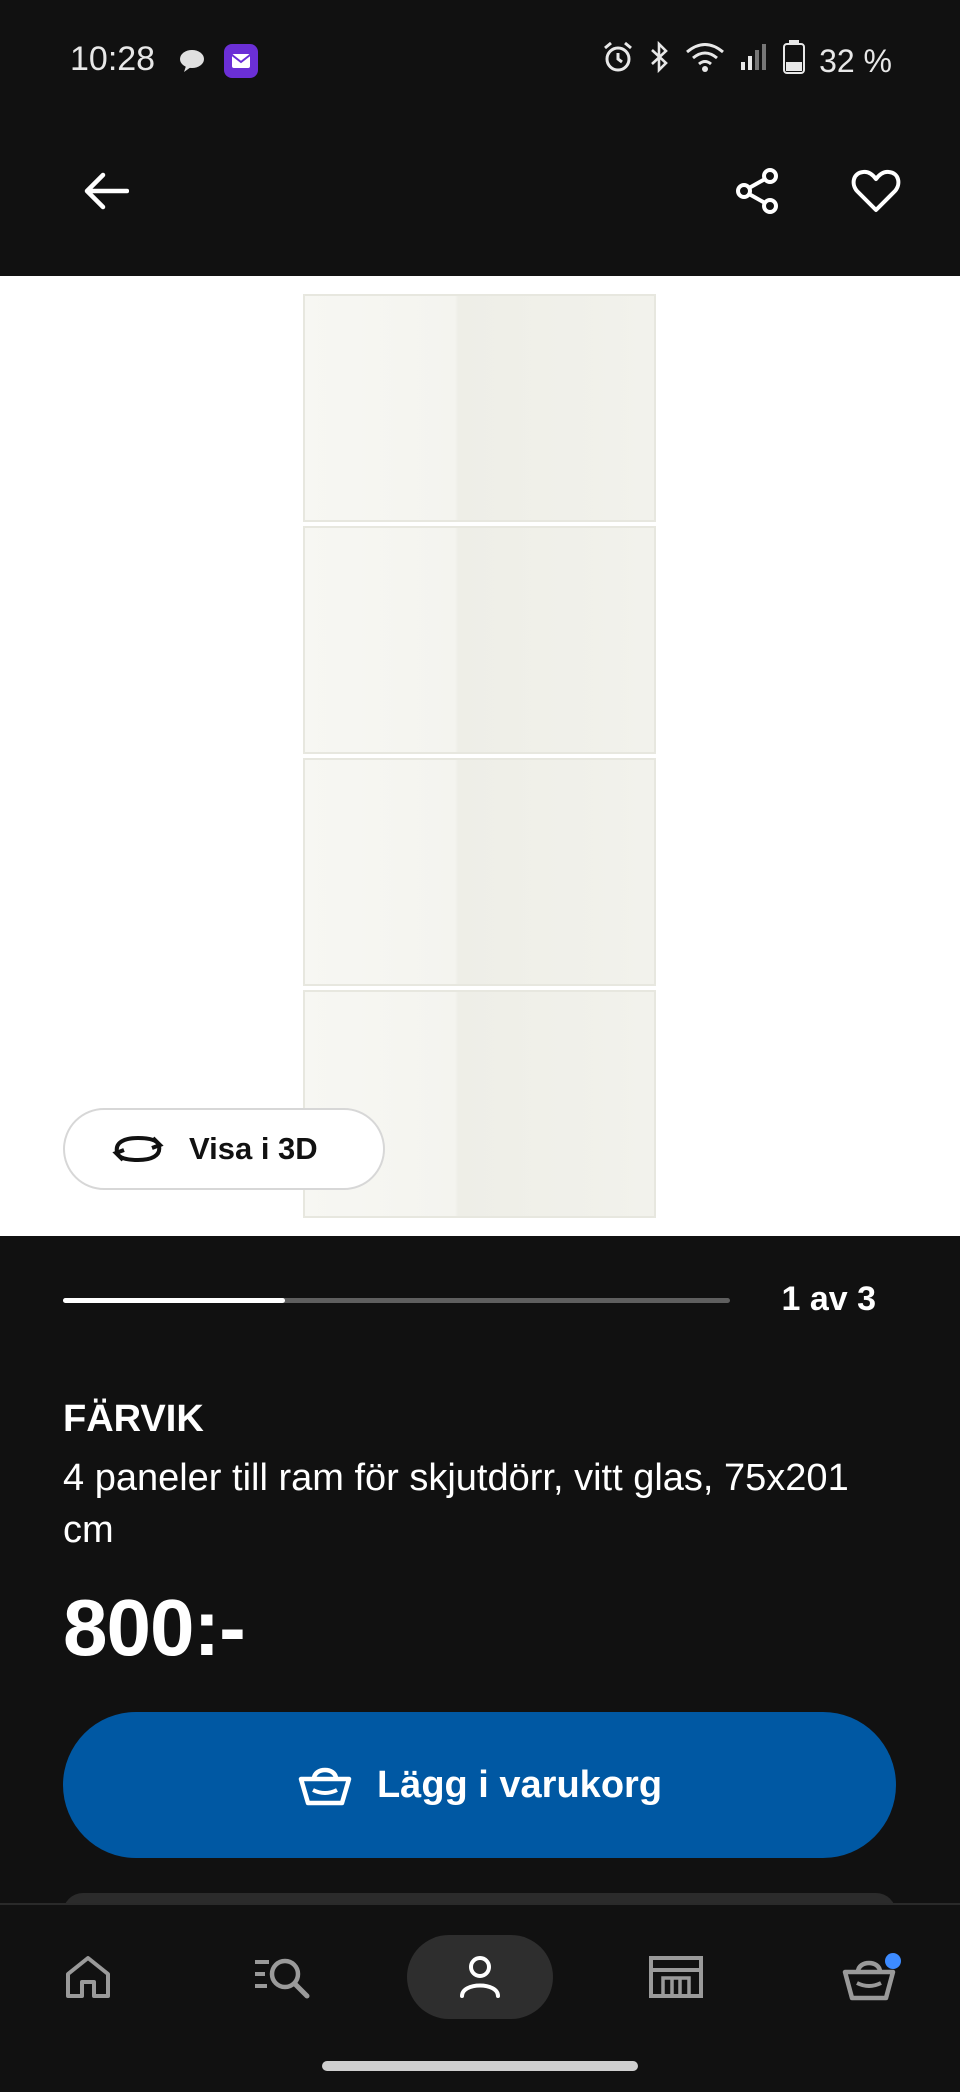 The height and width of the screenshot is (2092, 960). What do you see at coordinates (192, 63) in the screenshot?
I see `chat-bubble-icon` at bounding box center [192, 63].